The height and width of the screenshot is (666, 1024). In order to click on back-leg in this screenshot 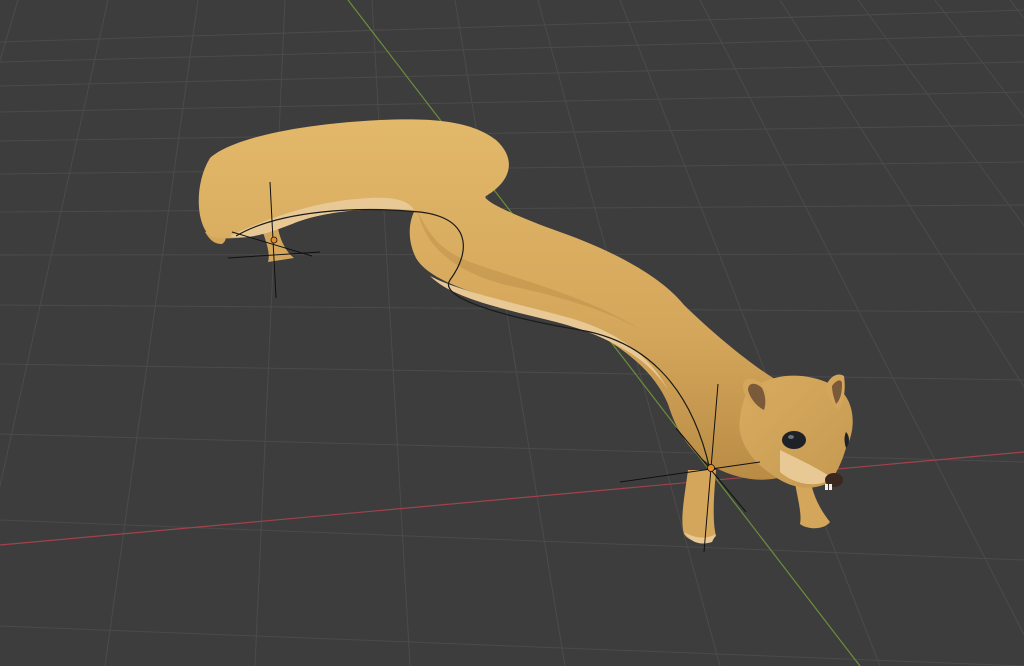, I will do `click(278, 245)`.